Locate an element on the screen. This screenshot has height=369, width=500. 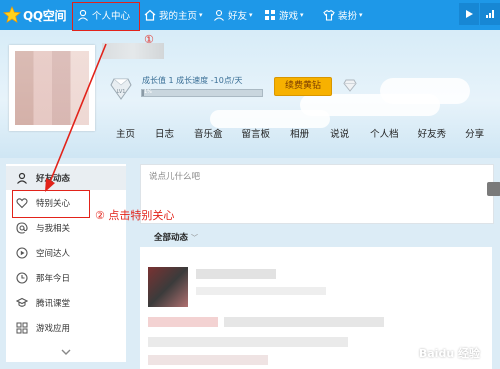
person-icon is located at coordinates (22, 178).